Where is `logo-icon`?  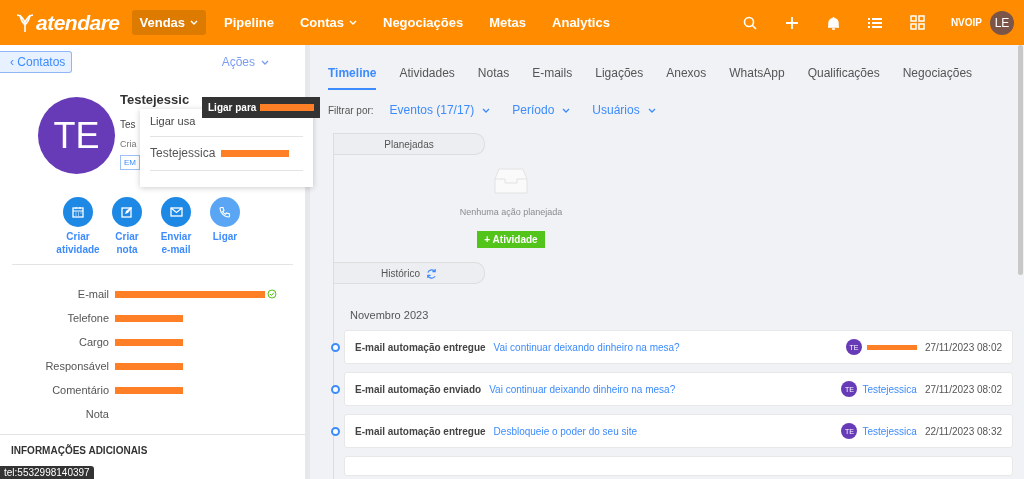
logo-icon is located at coordinates (25, 22).